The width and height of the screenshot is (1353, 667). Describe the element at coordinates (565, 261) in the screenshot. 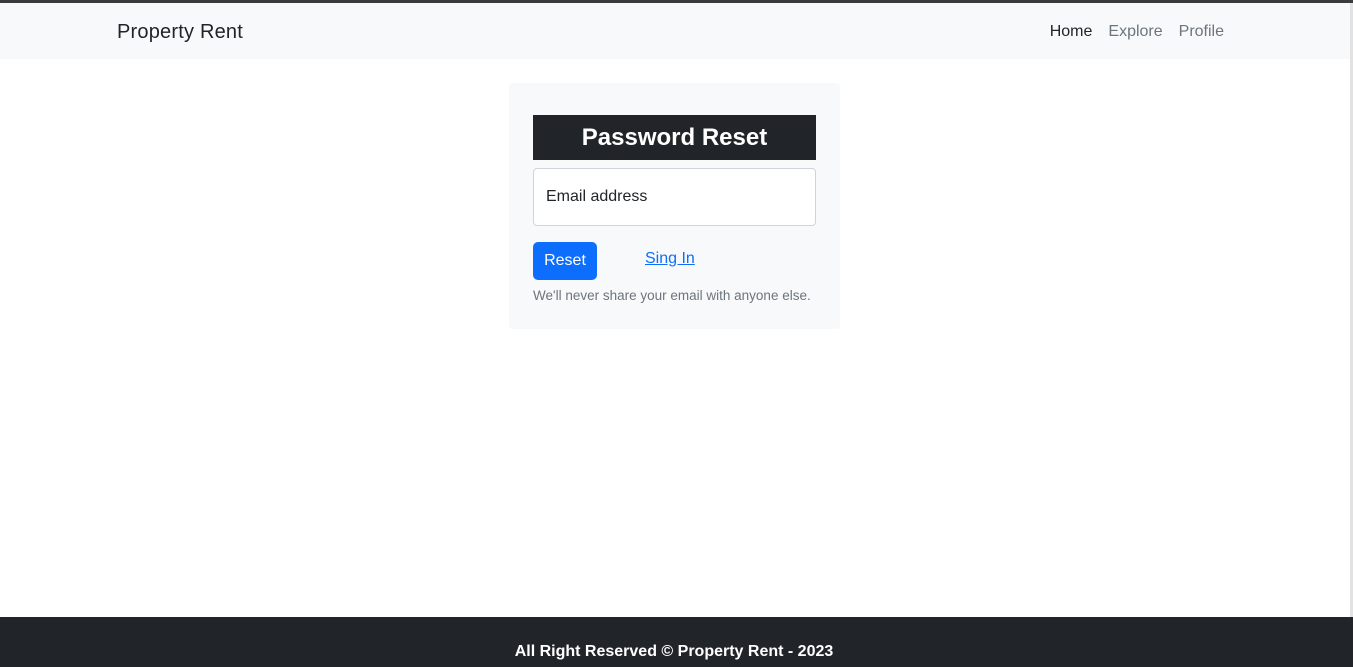

I see `reset-button: Reset` at that location.